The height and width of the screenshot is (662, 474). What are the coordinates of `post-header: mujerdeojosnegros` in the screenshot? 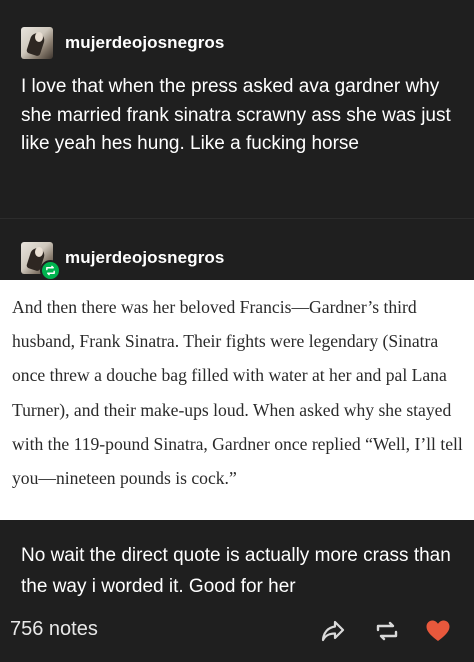 It's located at (122, 43).